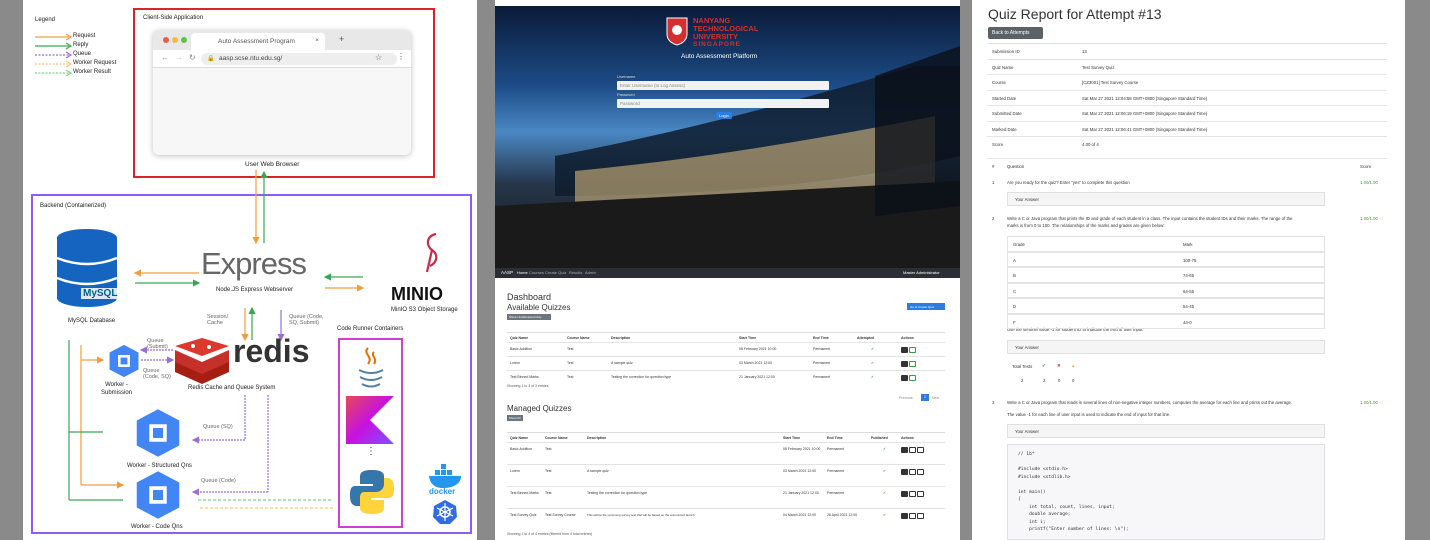 The height and width of the screenshot is (540, 1430). I want to click on col-actions: Actions, so click(907, 438).